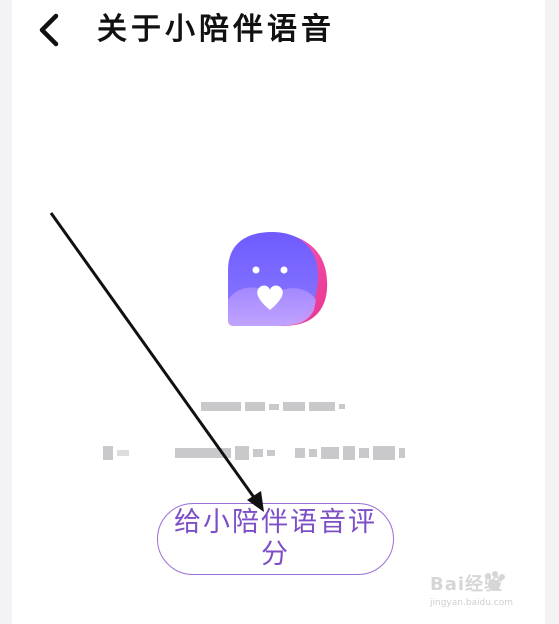  I want to click on page-title: 关于小陪伴语音, so click(216, 29).